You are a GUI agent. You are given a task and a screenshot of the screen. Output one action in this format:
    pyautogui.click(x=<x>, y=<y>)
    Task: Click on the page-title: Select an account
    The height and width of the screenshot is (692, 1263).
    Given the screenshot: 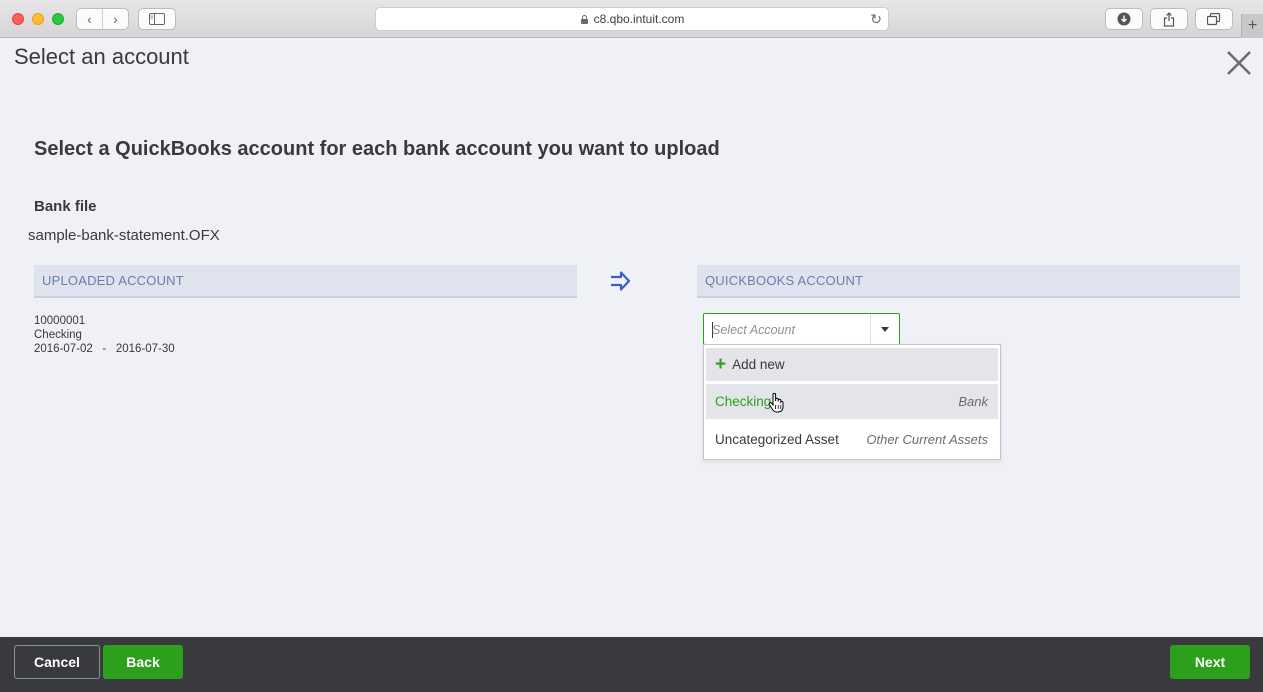 What is the action you would take?
    pyautogui.click(x=101, y=56)
    